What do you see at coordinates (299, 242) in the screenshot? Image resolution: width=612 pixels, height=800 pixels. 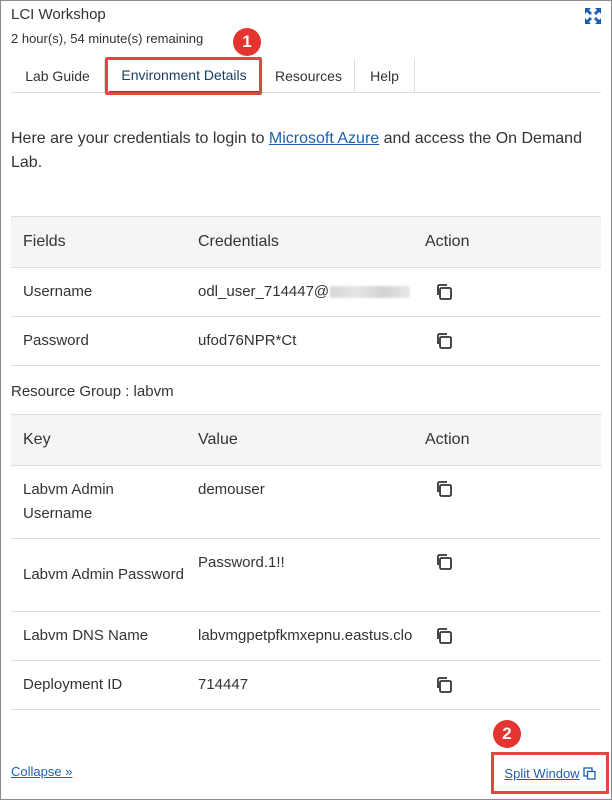 I see `header-credentials: Credentials` at bounding box center [299, 242].